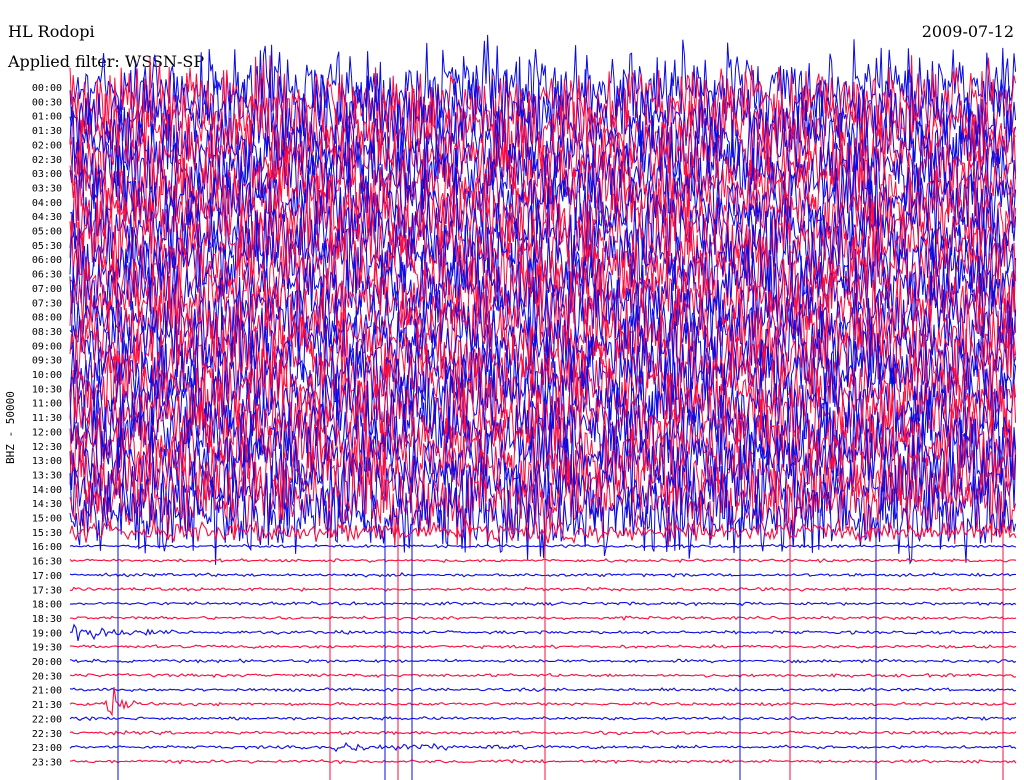  Describe the element at coordinates (47, 375) in the screenshot. I see `y-tick-label: 10:00` at that location.